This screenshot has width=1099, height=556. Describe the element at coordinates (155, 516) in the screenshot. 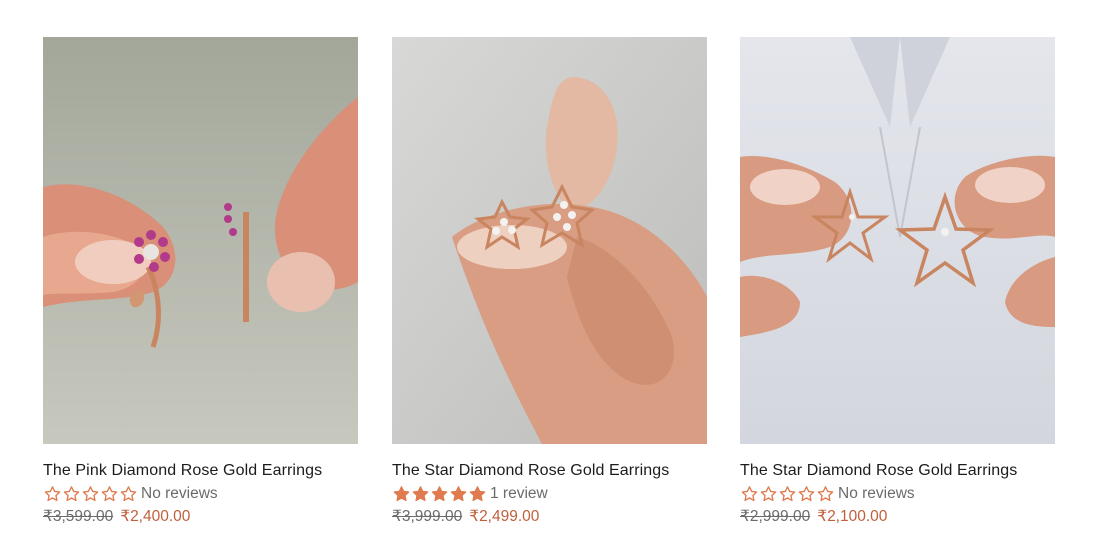

I see `sale-price: ₹2,400.00` at that location.